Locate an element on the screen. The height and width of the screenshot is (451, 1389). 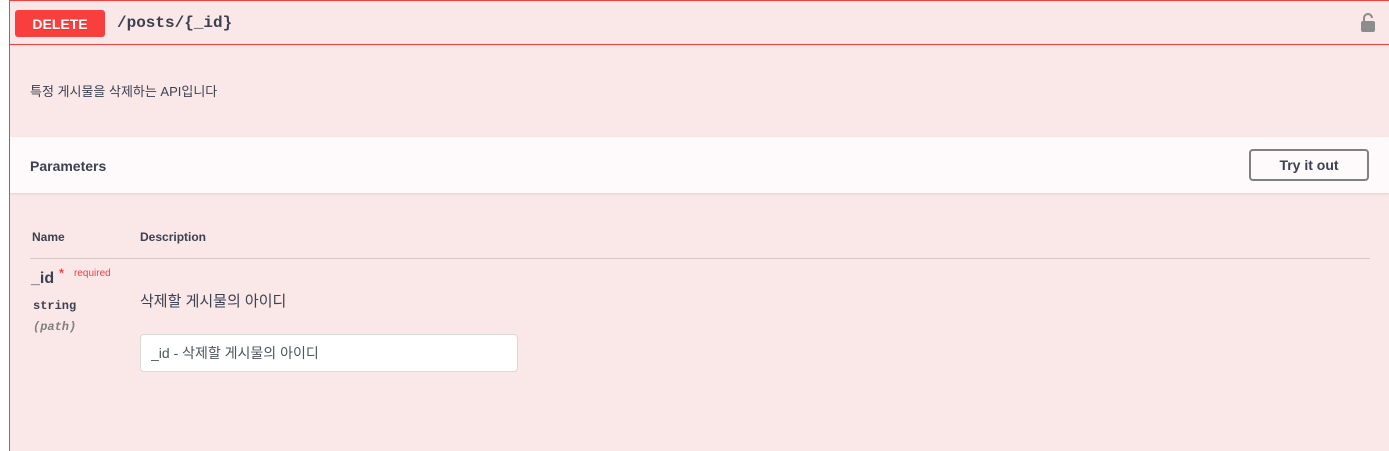
parameters-title: Parameters is located at coordinates (68, 166).